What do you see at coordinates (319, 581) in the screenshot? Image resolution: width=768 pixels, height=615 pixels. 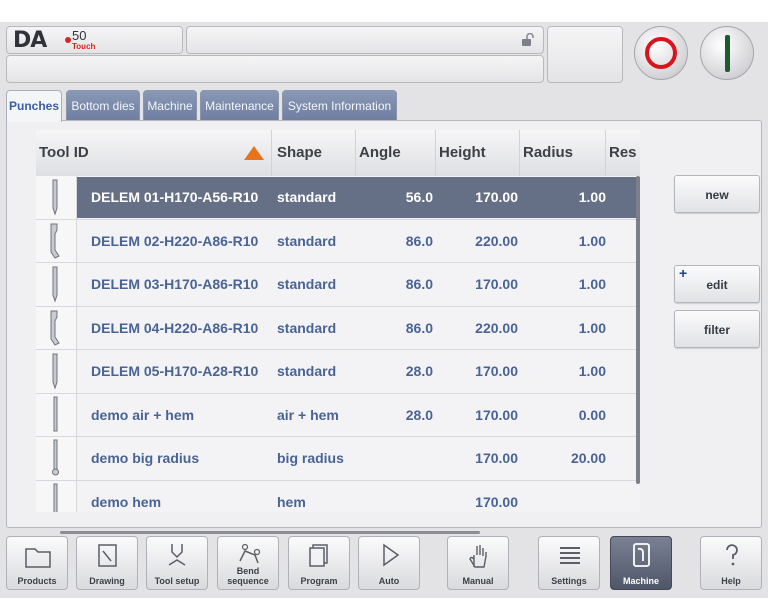 I see `nav-label: Program` at bounding box center [319, 581].